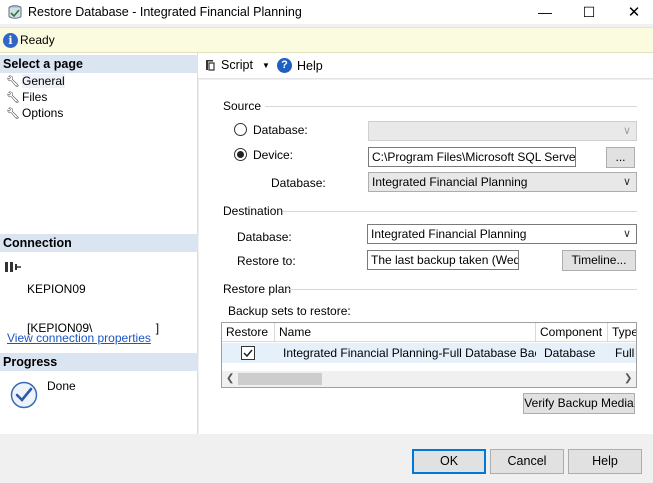  I want to click on help-icon: ?, so click(284, 65).